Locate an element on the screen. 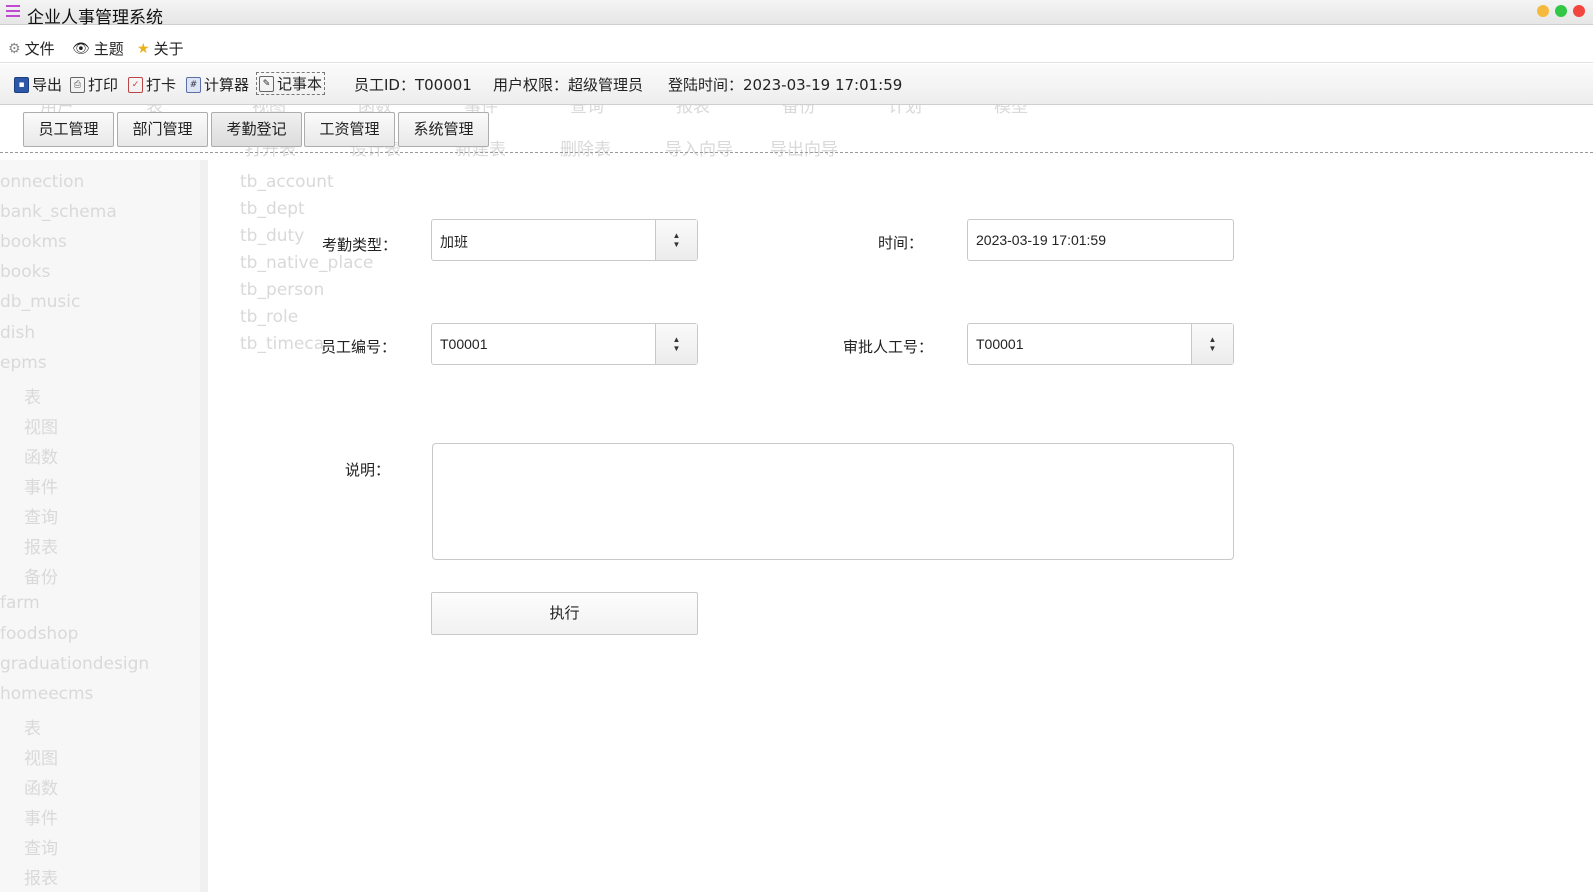 This screenshot has width=1593, height=892. menu-theme-label: 主题 is located at coordinates (108, 49).